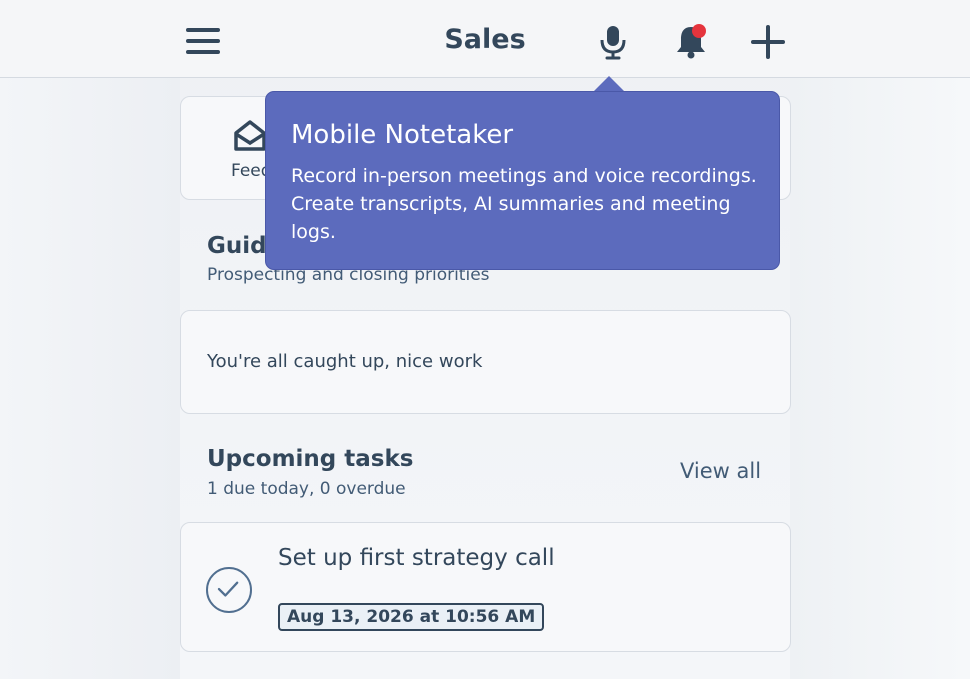  Describe the element at coordinates (699, 31) in the screenshot. I see `notification-dot` at that location.